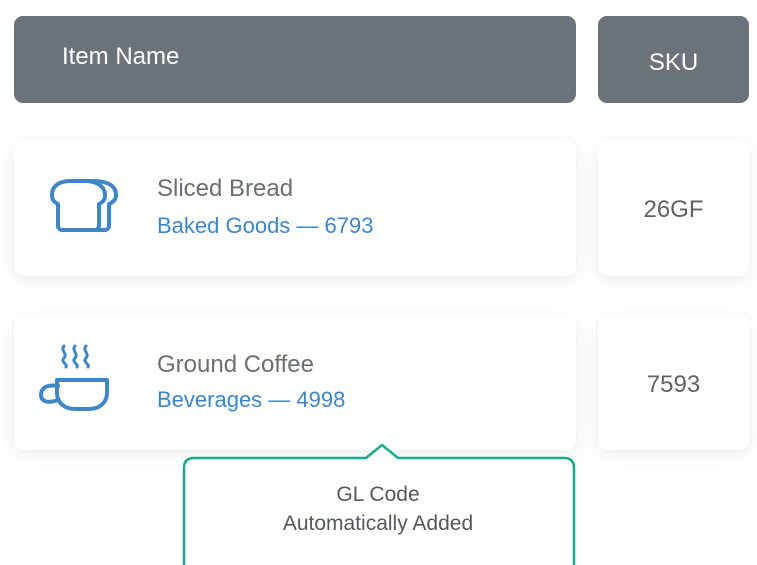 This screenshot has height=565, width=757. Describe the element at coordinates (121, 56) in the screenshot. I see `column-header-item-name-label: Item Name` at that location.